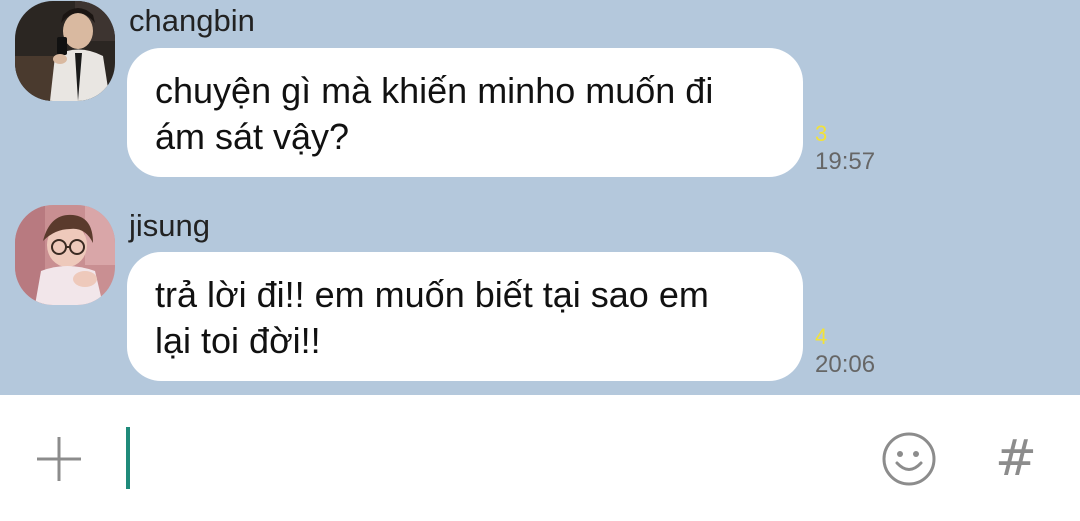  Describe the element at coordinates (128, 458) in the screenshot. I see `text-cursor` at that location.